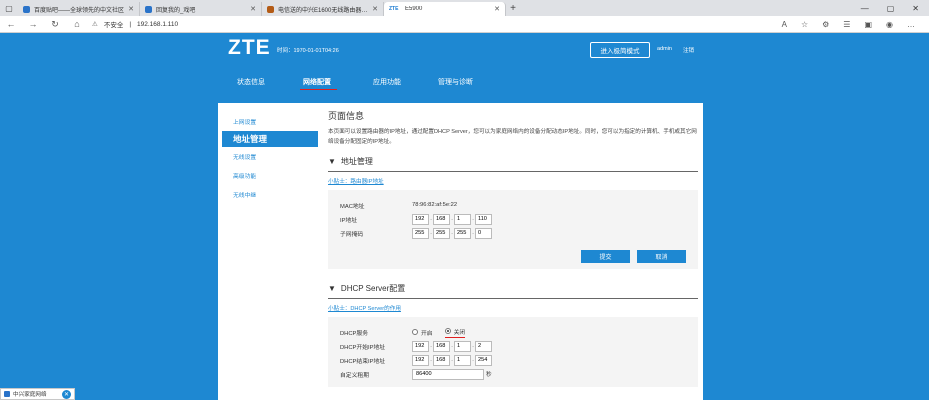  I want to click on dhcp-section-title: DHCP Server配置, so click(373, 288).